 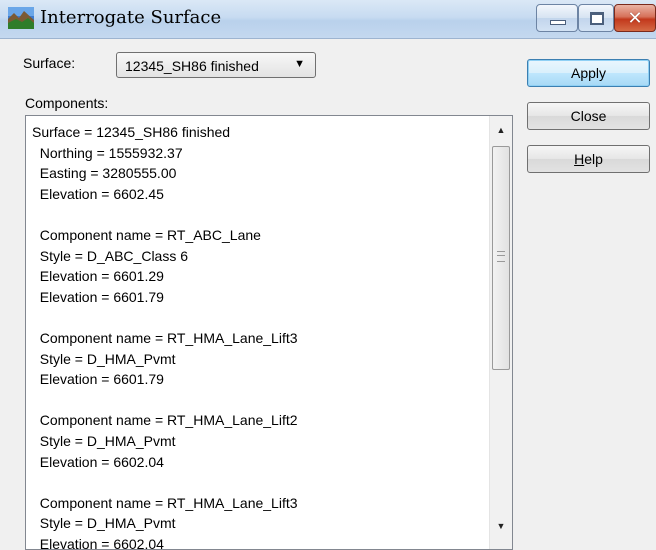 I want to click on list-item: Component name = RT_HMA_Lane_Lift2, so click(x=165, y=420).